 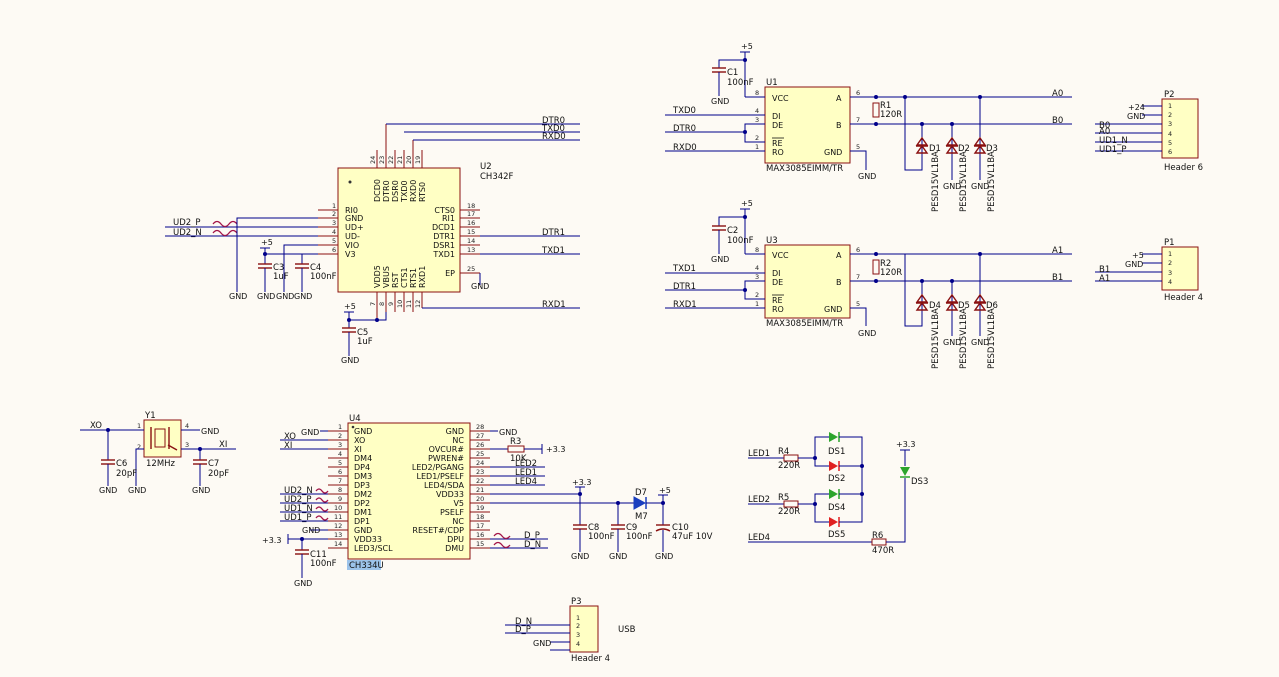 What do you see at coordinates (836, 535) in the screenshot?
I see `ds5-ref: DS5` at bounding box center [836, 535].